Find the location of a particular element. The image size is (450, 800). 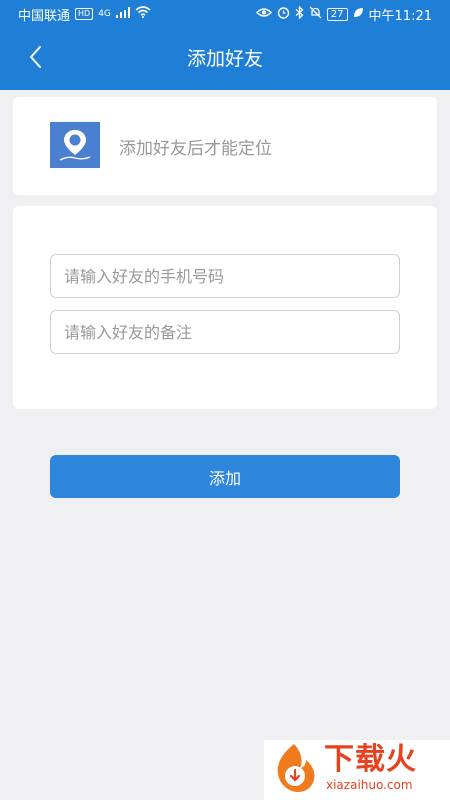

status-left: 中国联通 HD 4G is located at coordinates (84, 14).